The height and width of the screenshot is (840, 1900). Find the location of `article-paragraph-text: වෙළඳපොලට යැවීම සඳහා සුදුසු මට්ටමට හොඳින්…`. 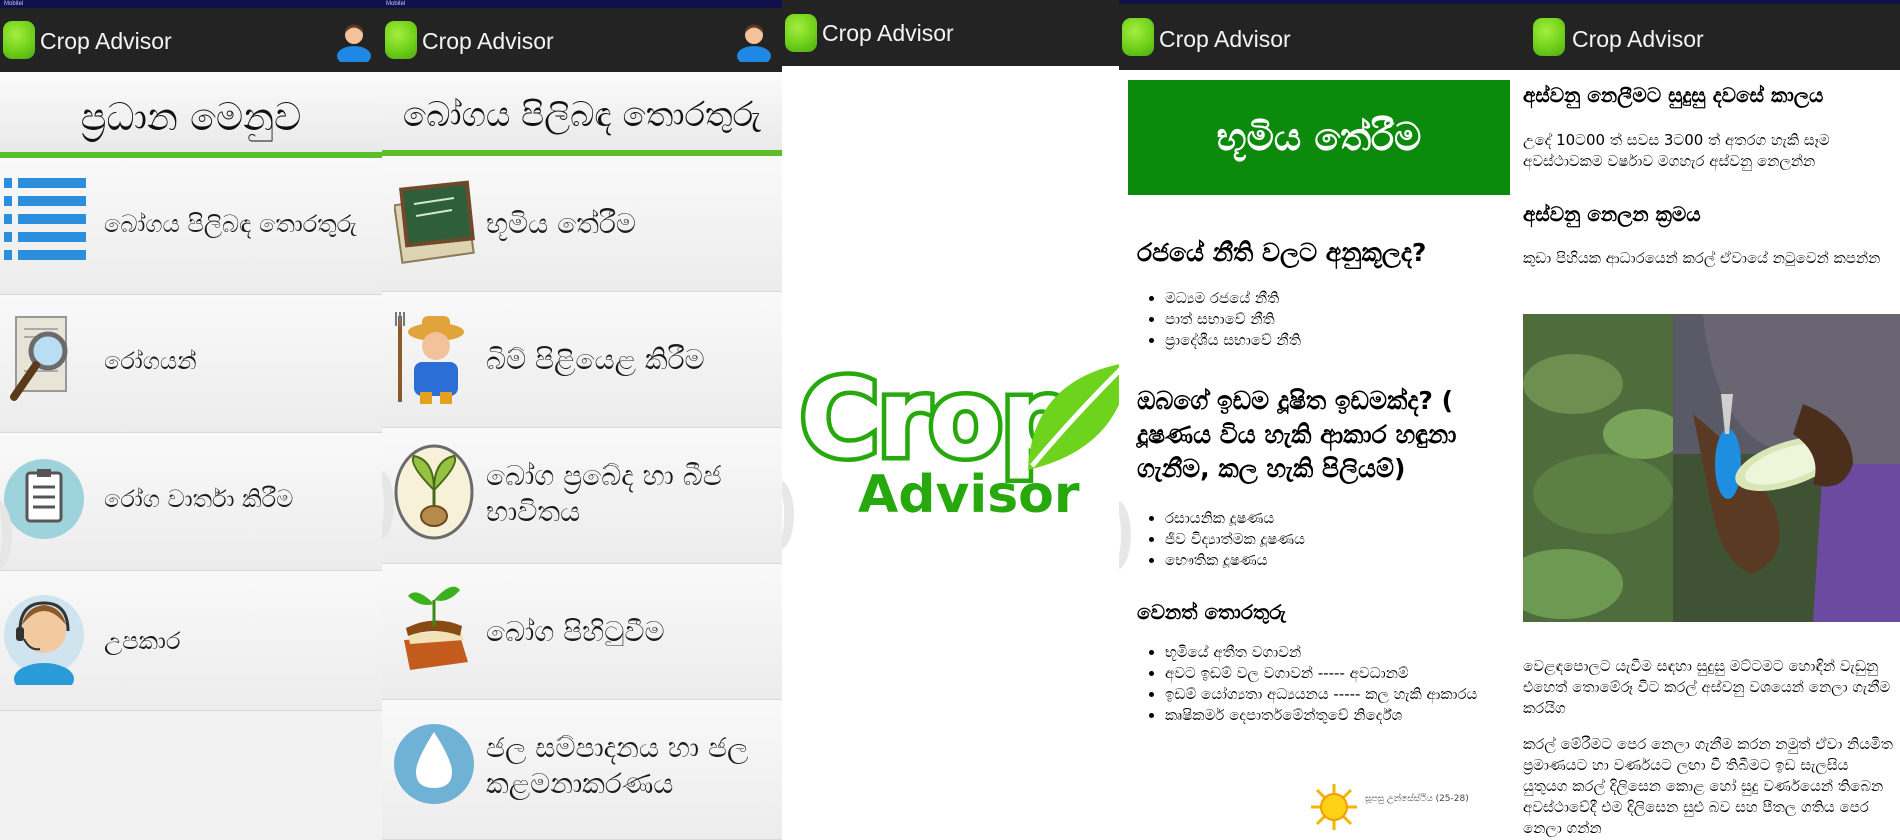

article-paragraph-text: වෙළඳපොලට යැවීම සඳහා සුදුසු මට්ටමට හොඳින්… is located at coordinates (1707, 687).